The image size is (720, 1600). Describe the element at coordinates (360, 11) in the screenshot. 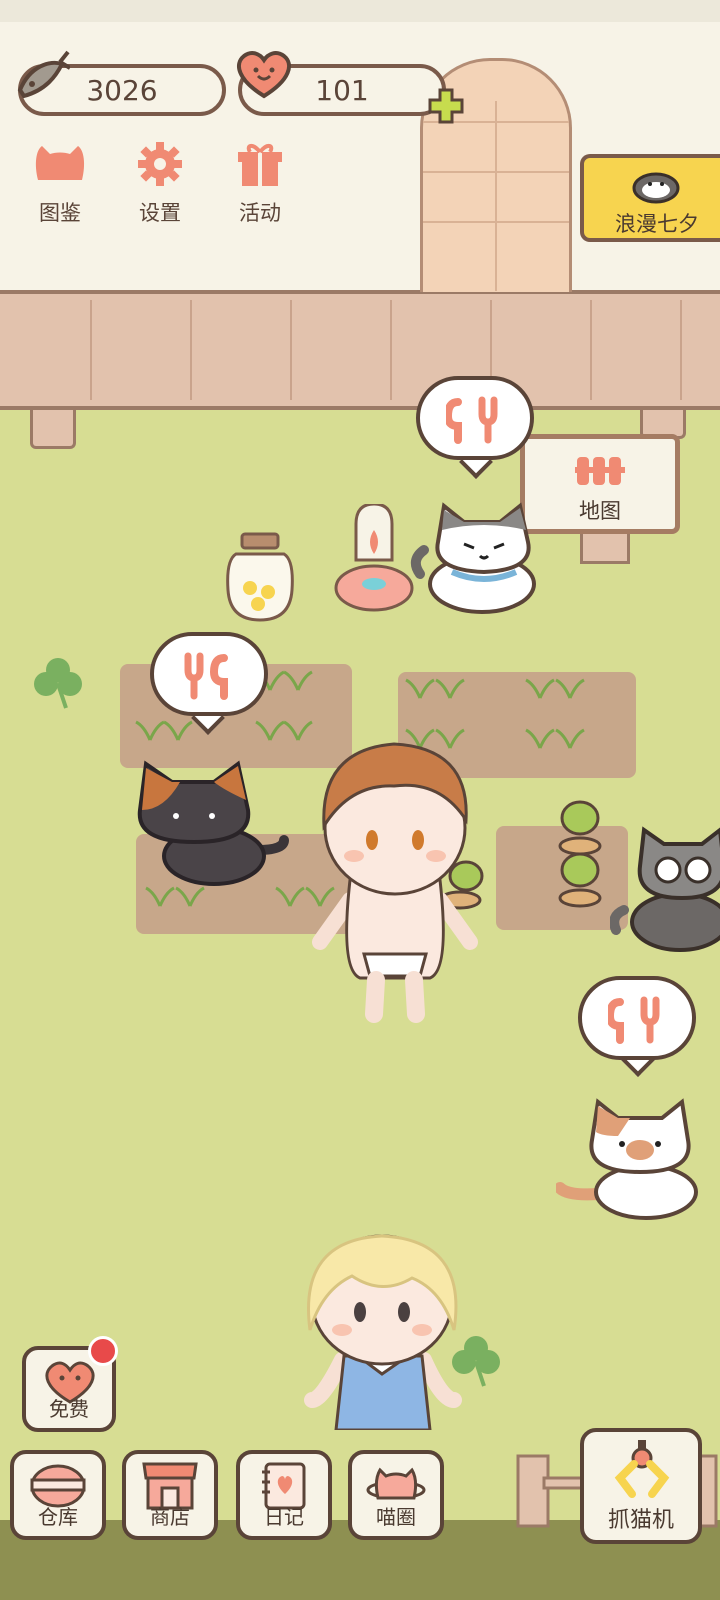

I see `wall-top-strip` at that location.